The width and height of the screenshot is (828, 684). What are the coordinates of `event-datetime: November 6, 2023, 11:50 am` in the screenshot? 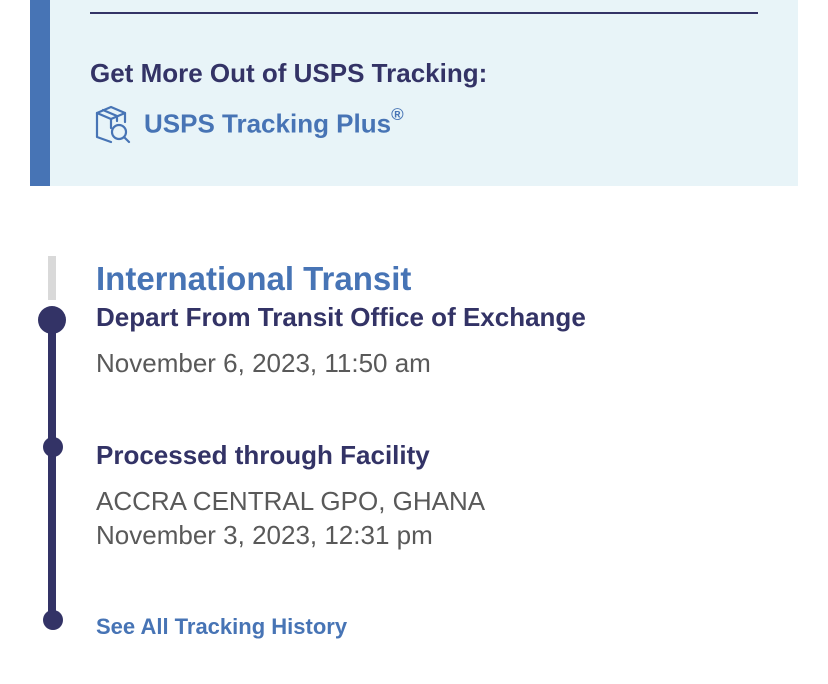 It's located at (263, 363).